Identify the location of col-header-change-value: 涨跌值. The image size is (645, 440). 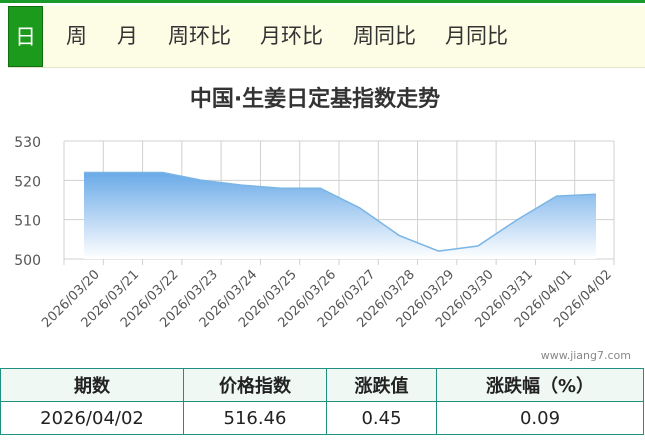
(381, 385).